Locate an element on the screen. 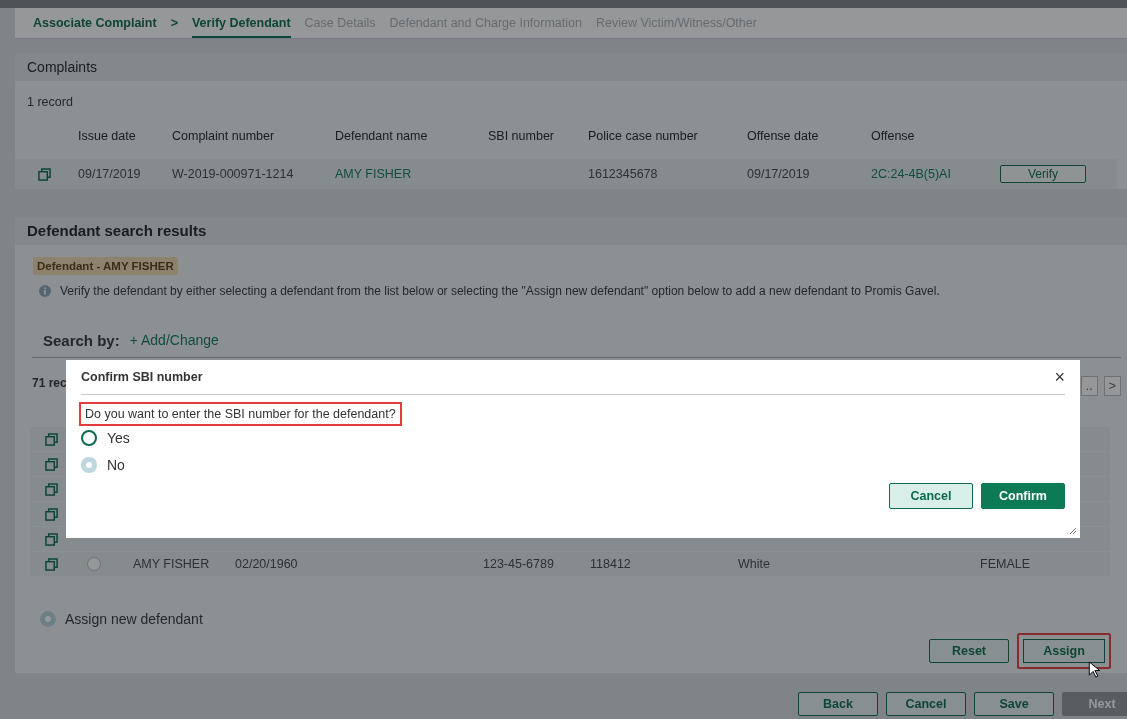  action-button: Reset is located at coordinates (969, 651).